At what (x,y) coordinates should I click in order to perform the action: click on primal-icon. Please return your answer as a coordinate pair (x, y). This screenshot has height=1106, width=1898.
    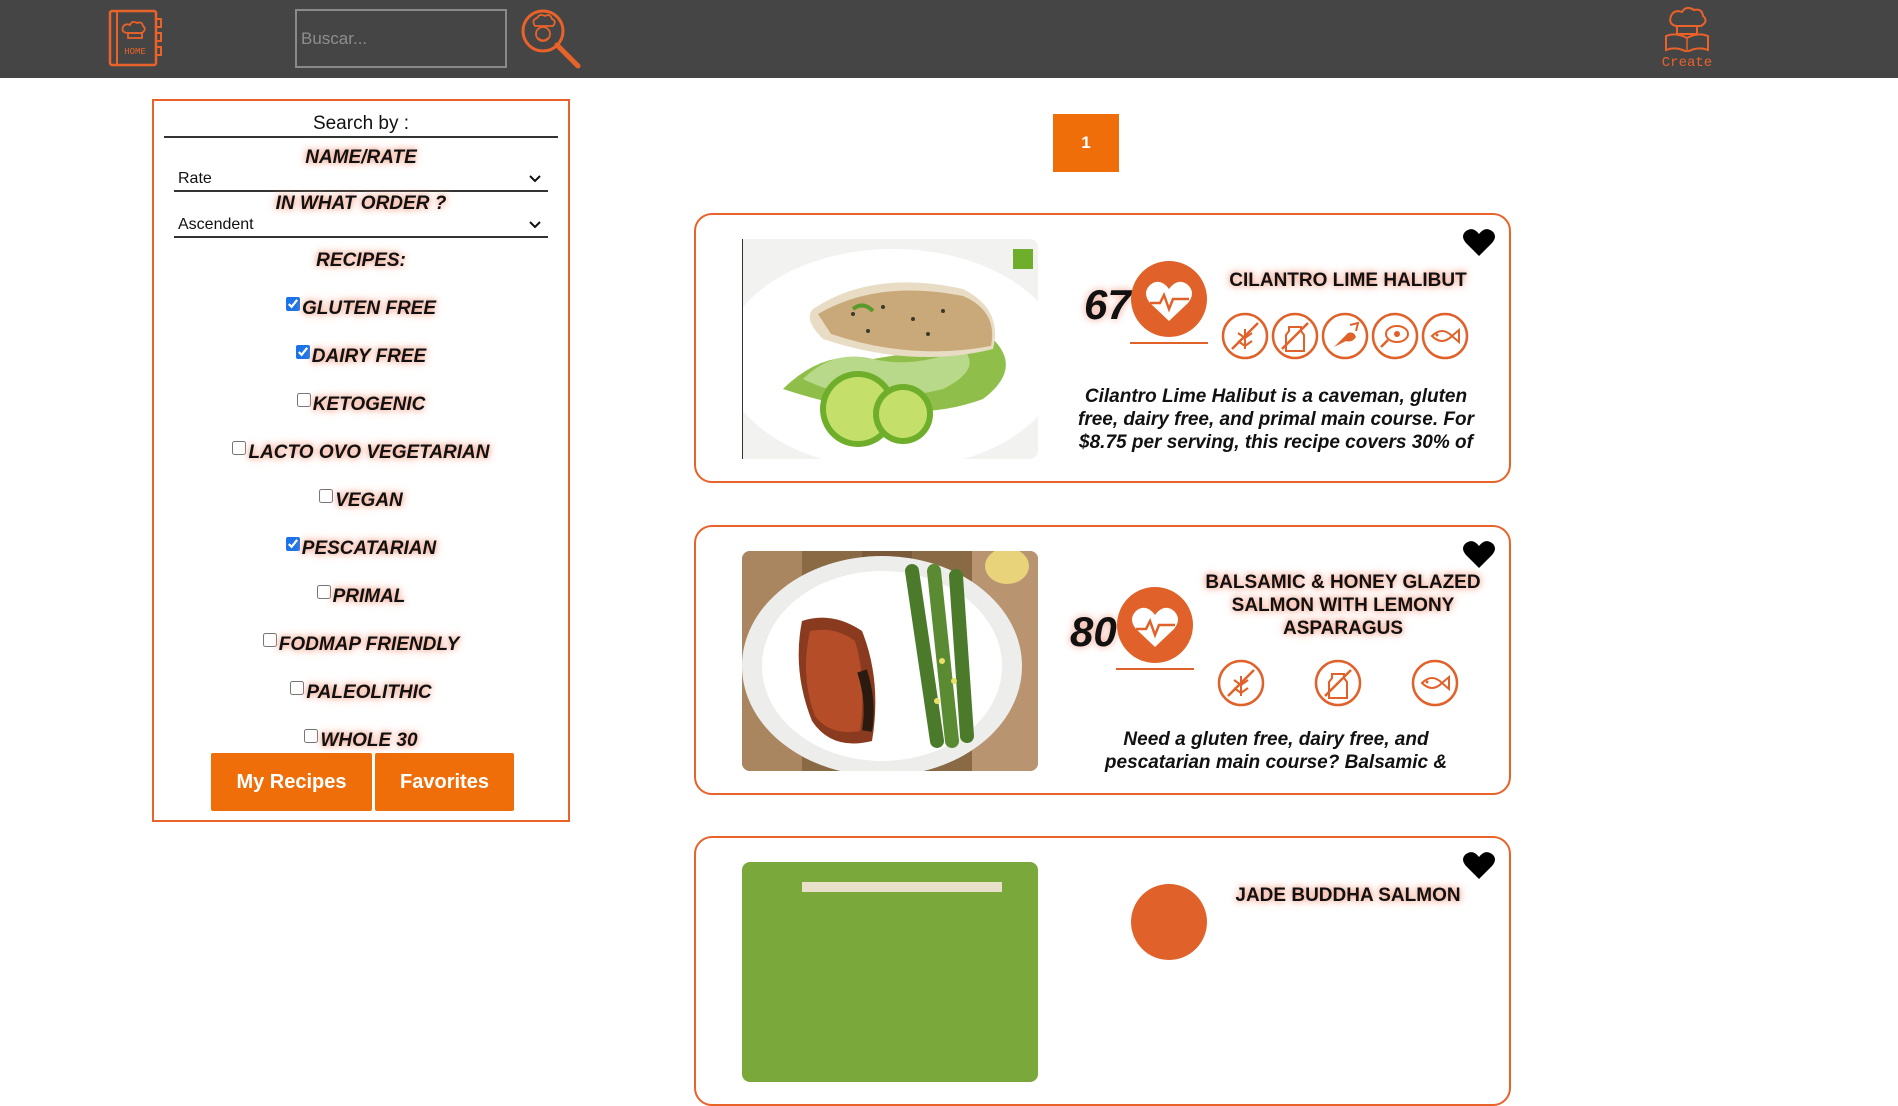
    Looking at the image, I should click on (1345, 336).